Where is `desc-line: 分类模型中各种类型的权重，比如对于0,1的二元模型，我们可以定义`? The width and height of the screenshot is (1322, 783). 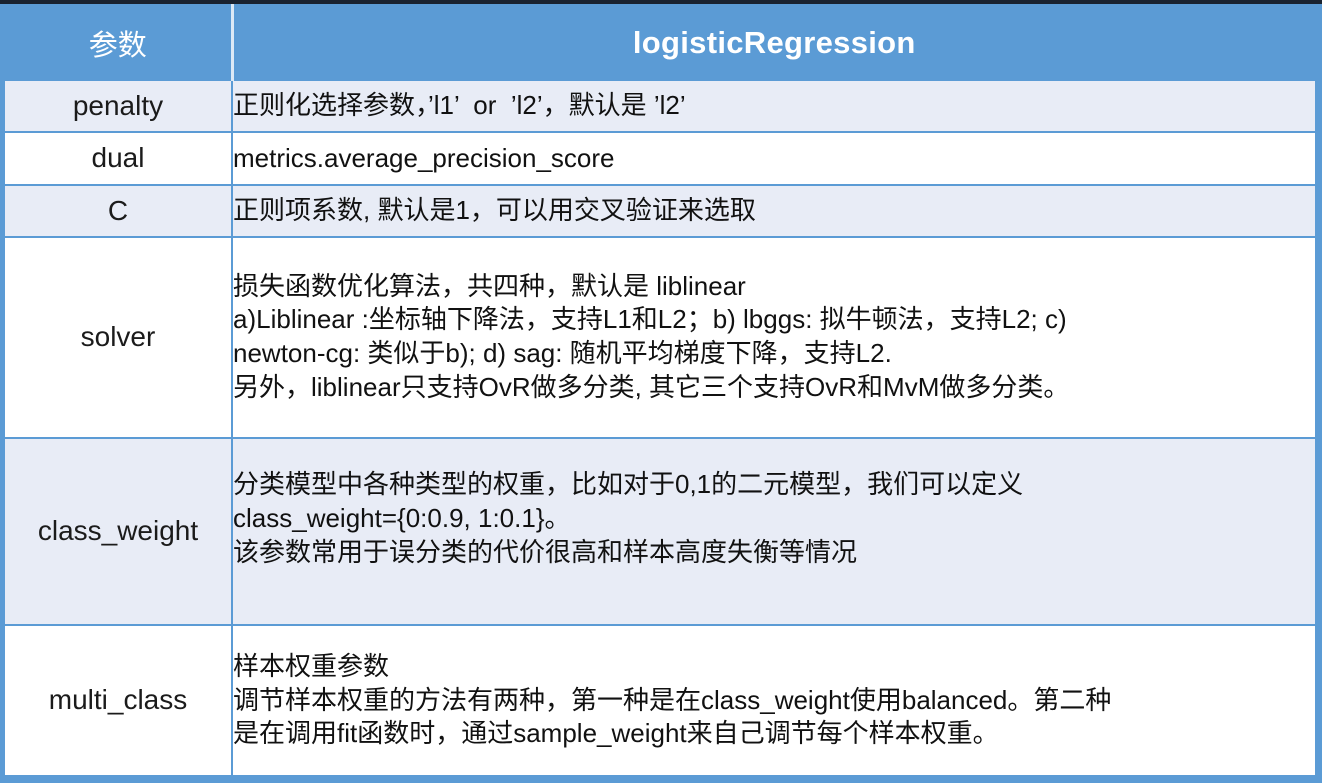
desc-line: 分类模型中各种类型的权重，比如对于0,1的二元模型，我们可以定义 is located at coordinates (628, 484).